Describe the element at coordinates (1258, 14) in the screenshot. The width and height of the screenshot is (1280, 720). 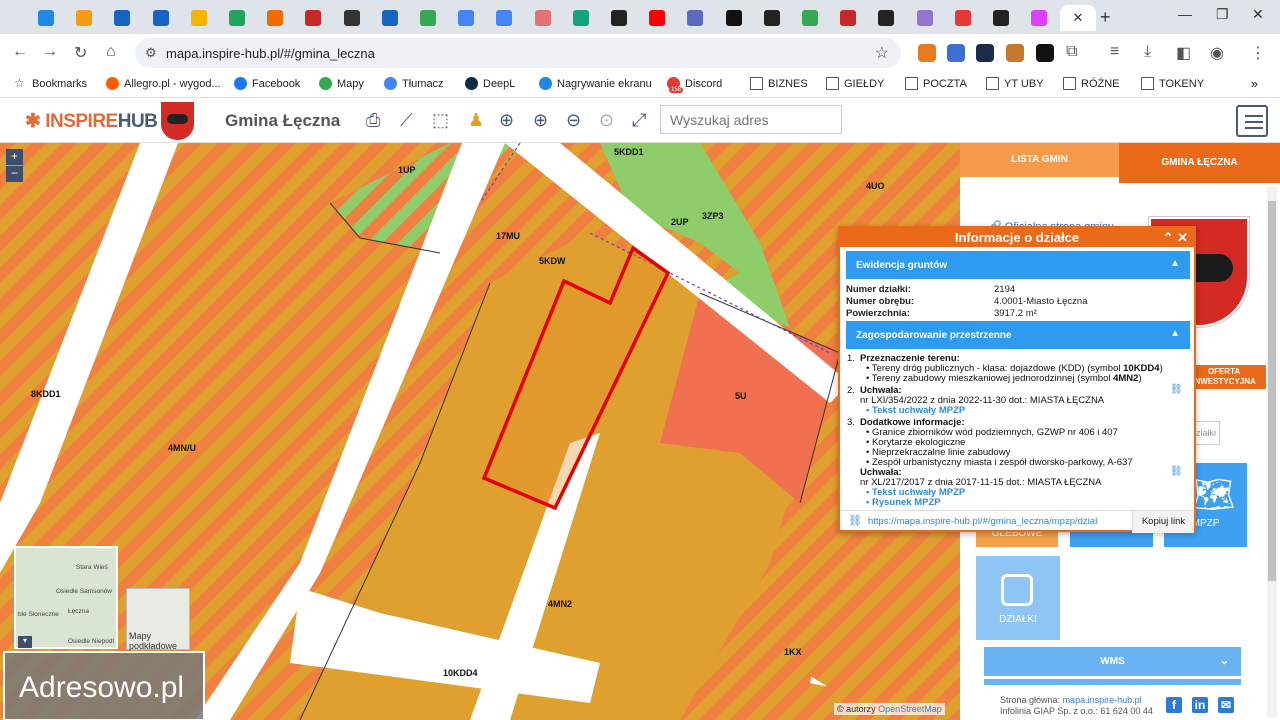
I see `close-window-icon: ✕` at that location.